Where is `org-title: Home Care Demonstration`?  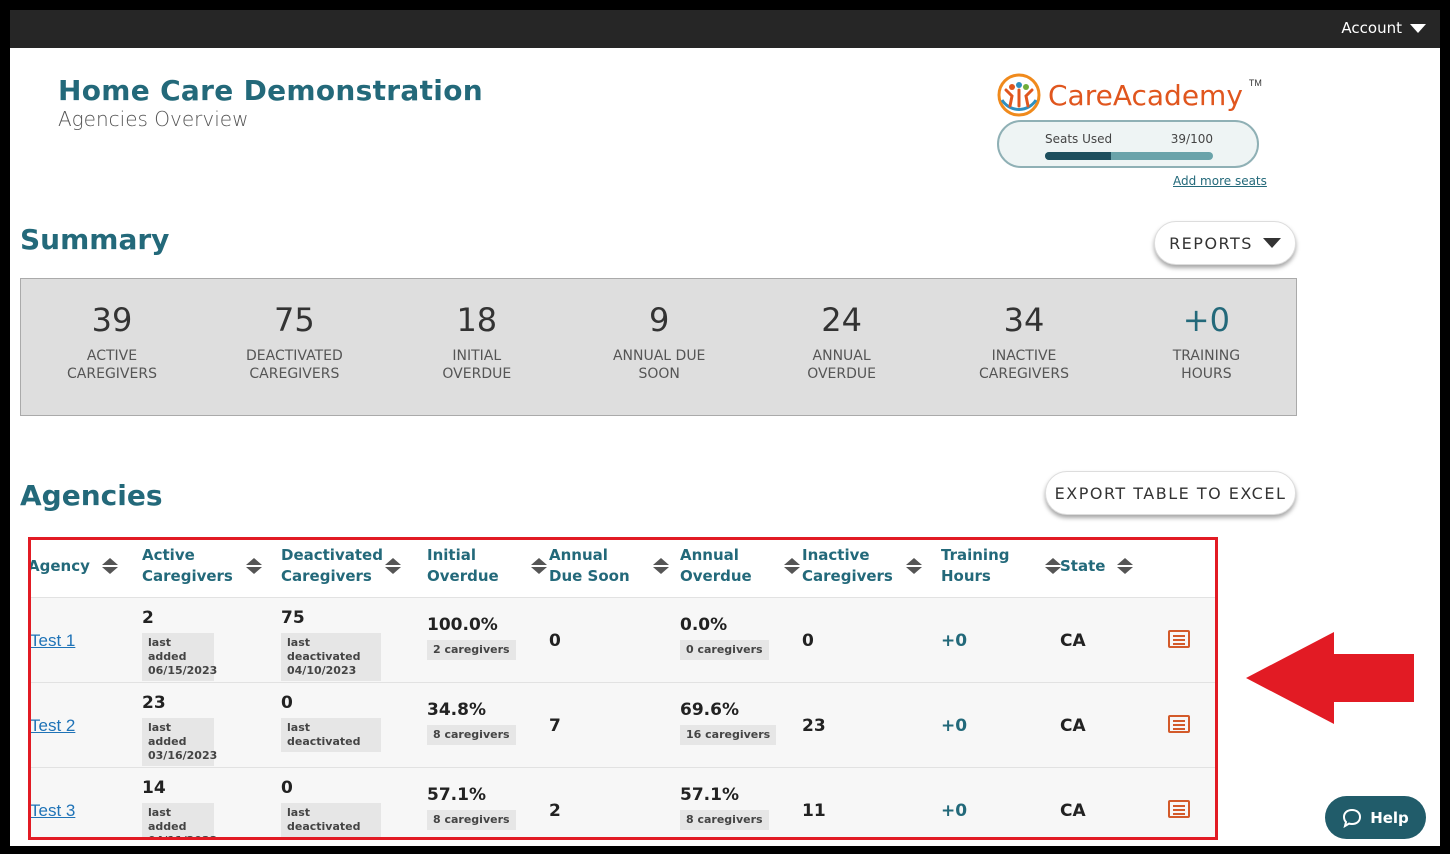 org-title: Home Care Demonstration is located at coordinates (270, 90).